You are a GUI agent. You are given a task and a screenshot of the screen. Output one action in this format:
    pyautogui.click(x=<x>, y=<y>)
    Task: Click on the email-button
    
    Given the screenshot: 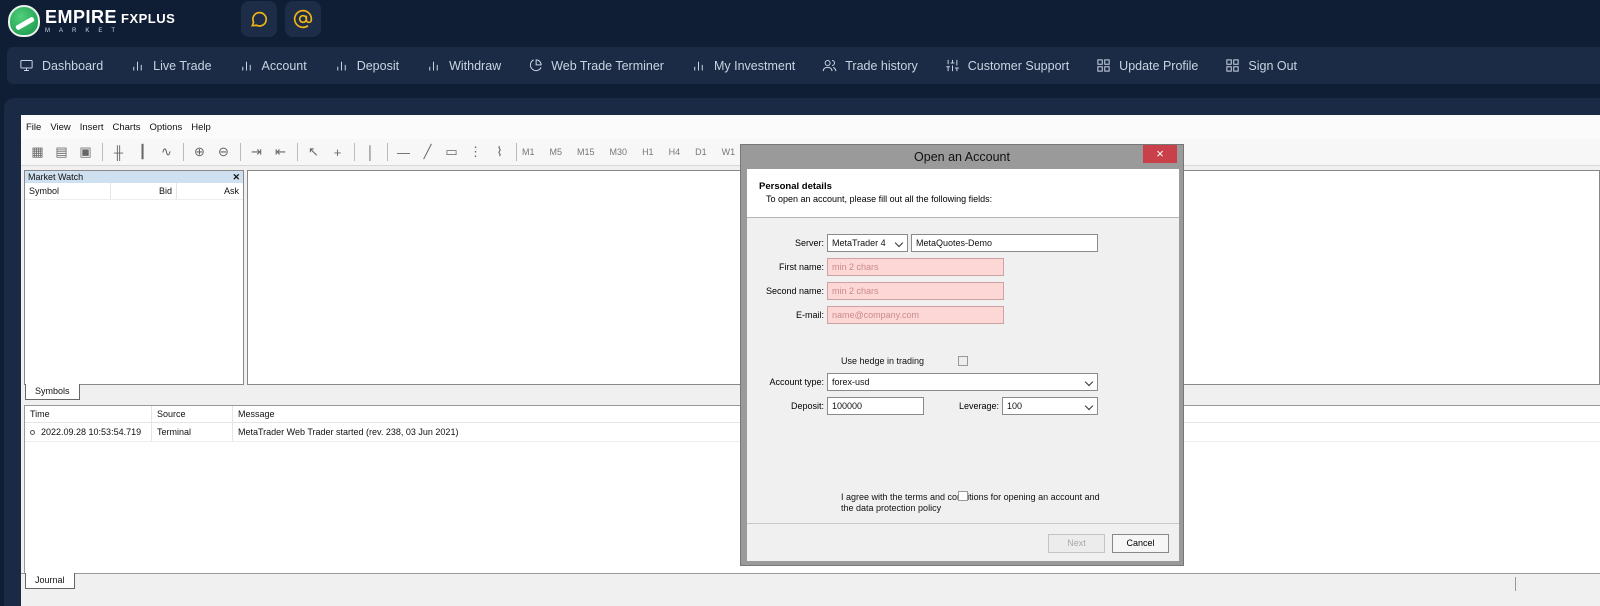 What is the action you would take?
    pyautogui.click(x=303, y=19)
    